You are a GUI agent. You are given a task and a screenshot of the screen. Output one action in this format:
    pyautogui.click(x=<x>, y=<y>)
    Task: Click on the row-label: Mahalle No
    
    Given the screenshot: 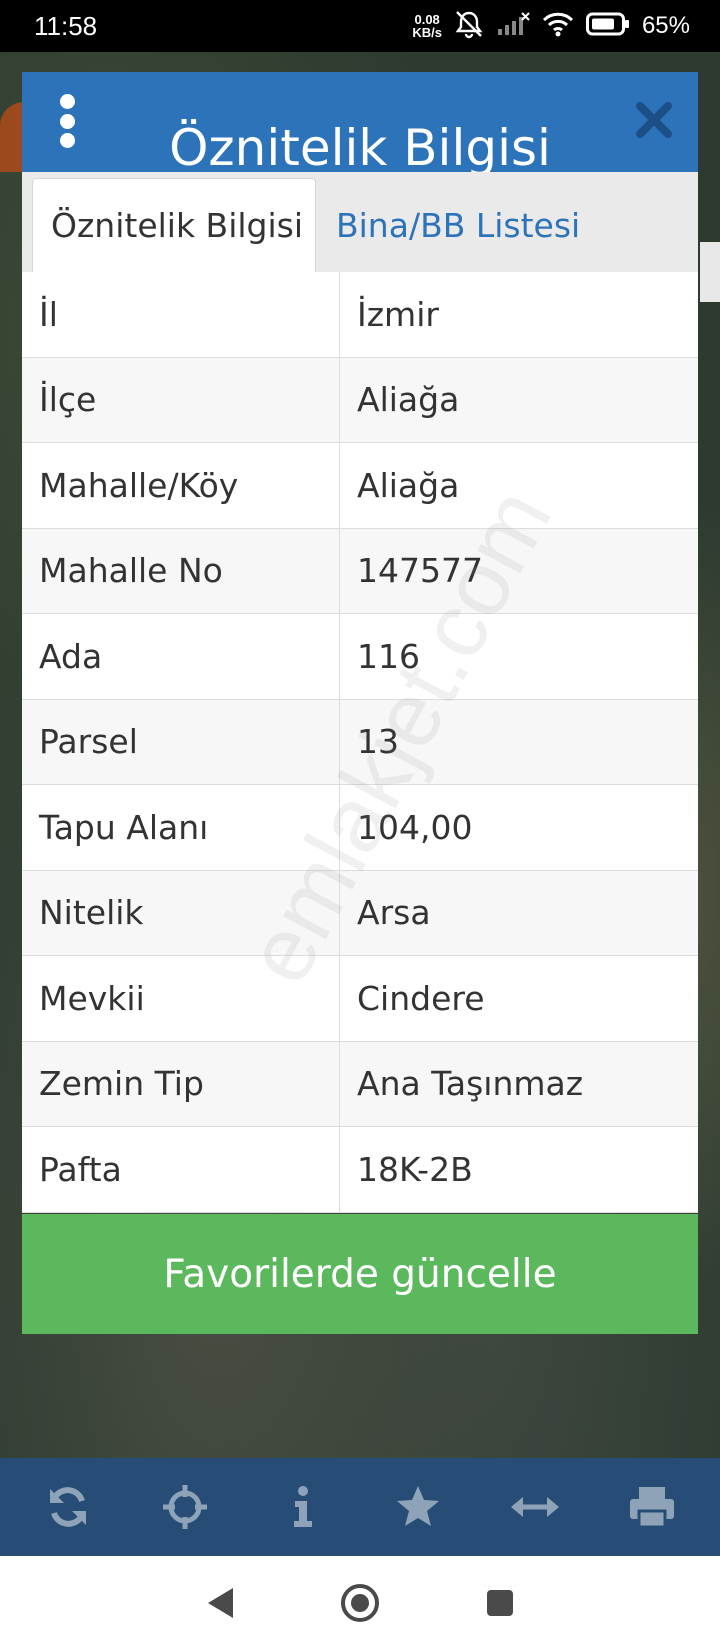 What is the action you would take?
    pyautogui.click(x=181, y=570)
    